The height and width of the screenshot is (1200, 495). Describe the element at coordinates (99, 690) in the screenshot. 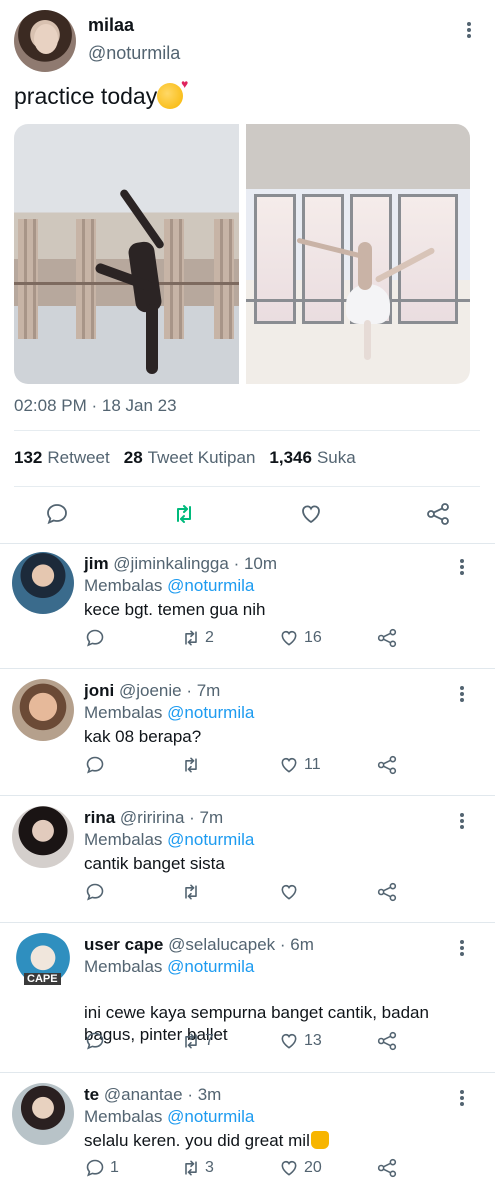

I see `reply-author-name: joni` at that location.